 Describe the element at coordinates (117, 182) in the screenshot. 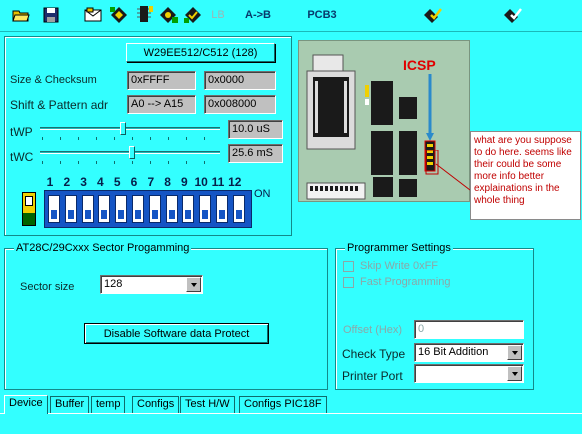

I see `dip-number-5: 5` at that location.